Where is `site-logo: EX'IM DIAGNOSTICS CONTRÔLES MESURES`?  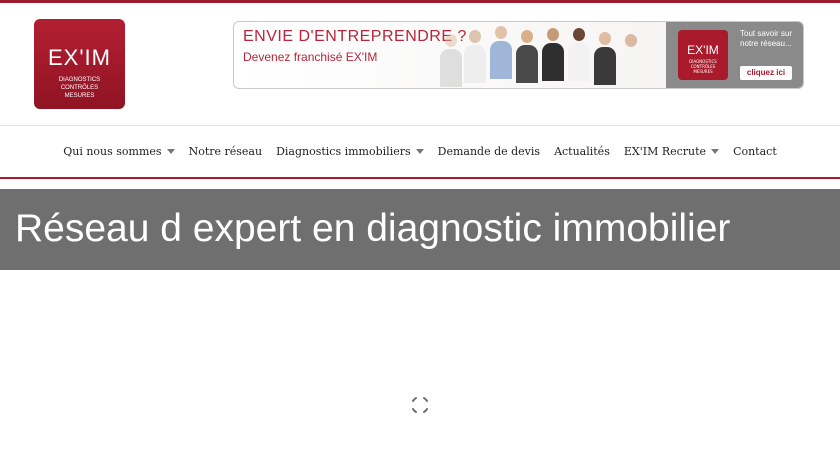
site-logo: EX'IM DIAGNOSTICS CONTRÔLES MESURES is located at coordinates (79, 64).